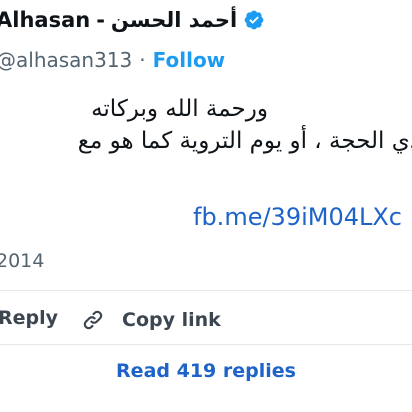  What do you see at coordinates (189, 60) in the screenshot?
I see `follow-button: Follow` at bounding box center [189, 60].